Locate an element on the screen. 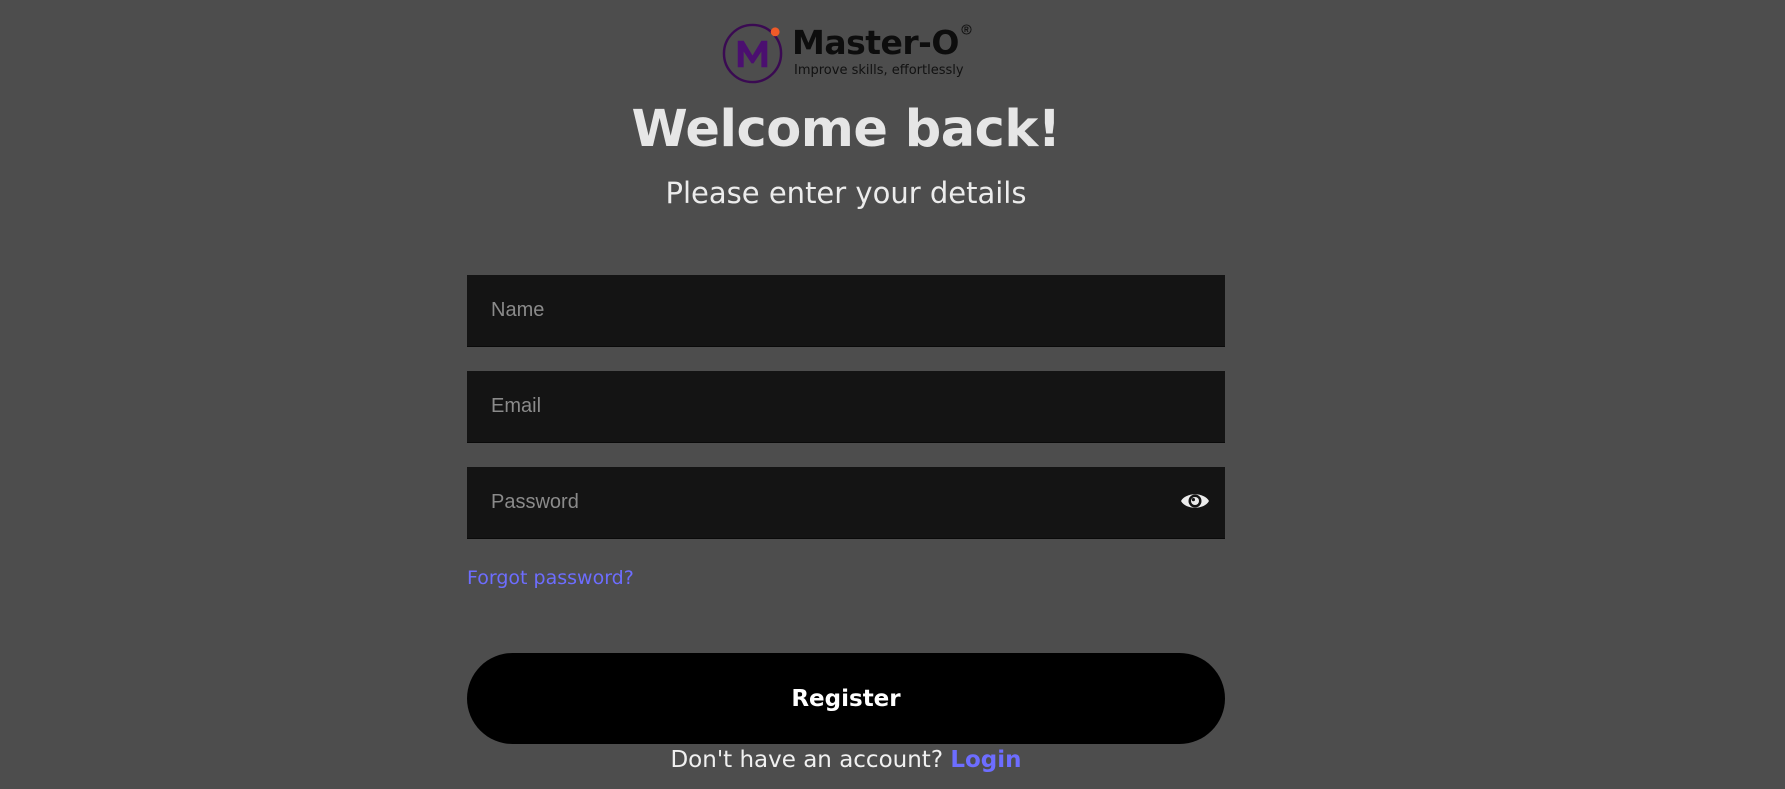 The height and width of the screenshot is (789, 1785). m-circle-logo-icon is located at coordinates (752, 53).